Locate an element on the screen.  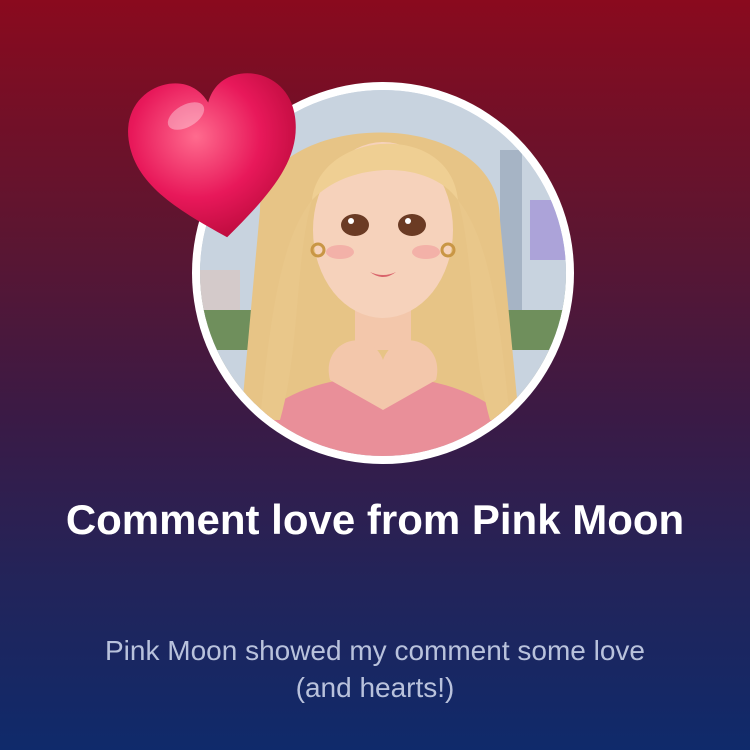
heart-icon is located at coordinates (212, 155).